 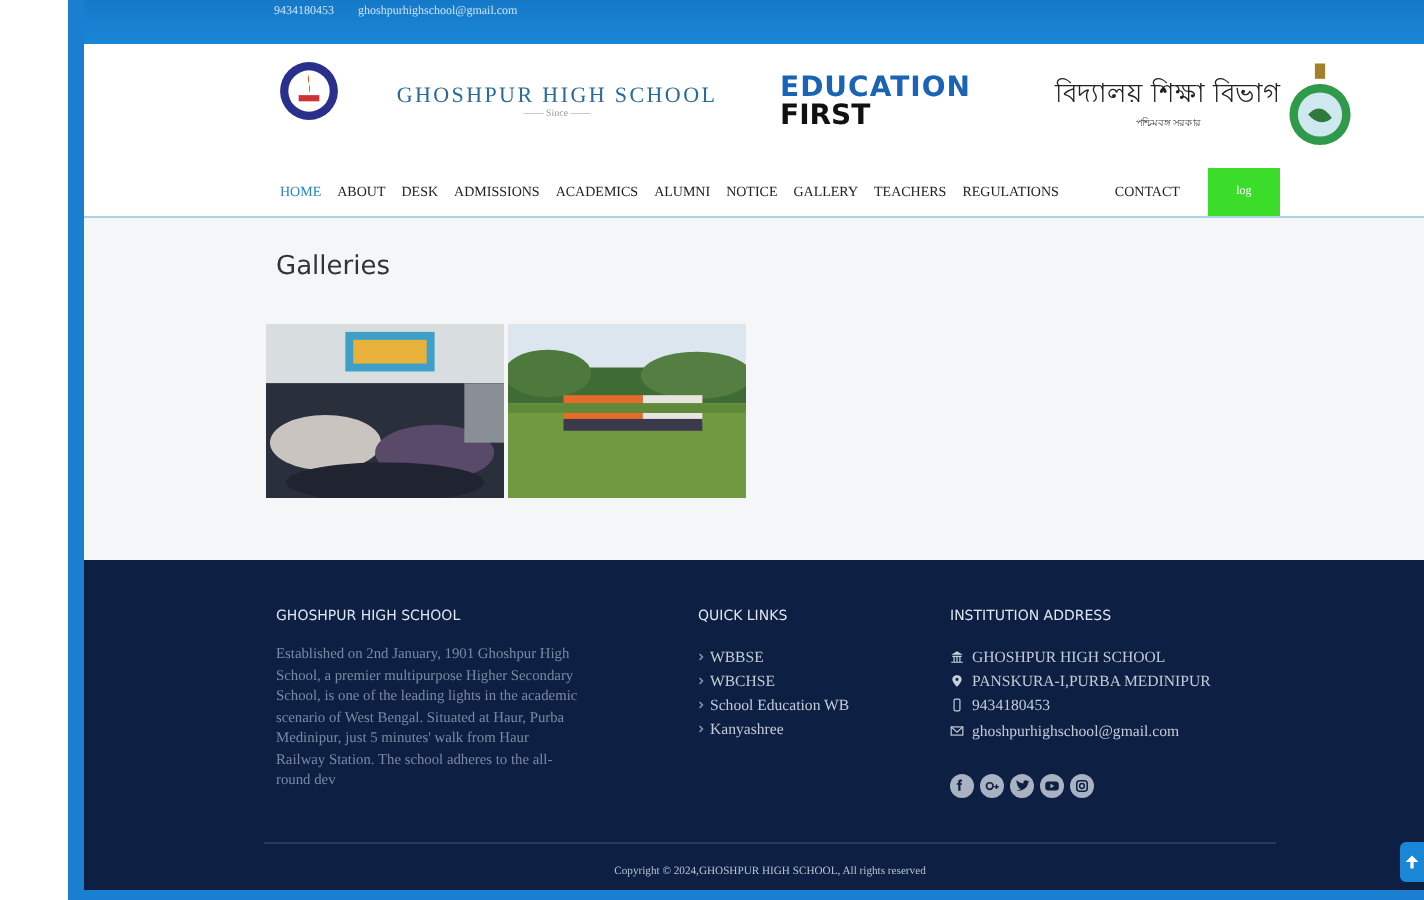 I want to click on scroll-top-button, so click(x=1412, y=862).